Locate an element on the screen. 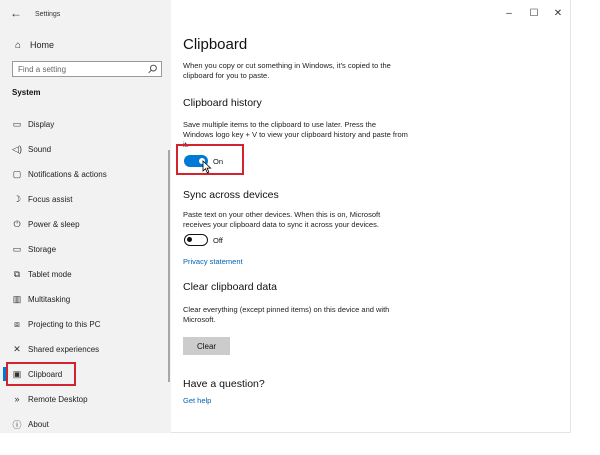 This screenshot has width=600, height=455. sidebar-item-shared-experiences: ✕ Shared experiences is located at coordinates (85, 349).